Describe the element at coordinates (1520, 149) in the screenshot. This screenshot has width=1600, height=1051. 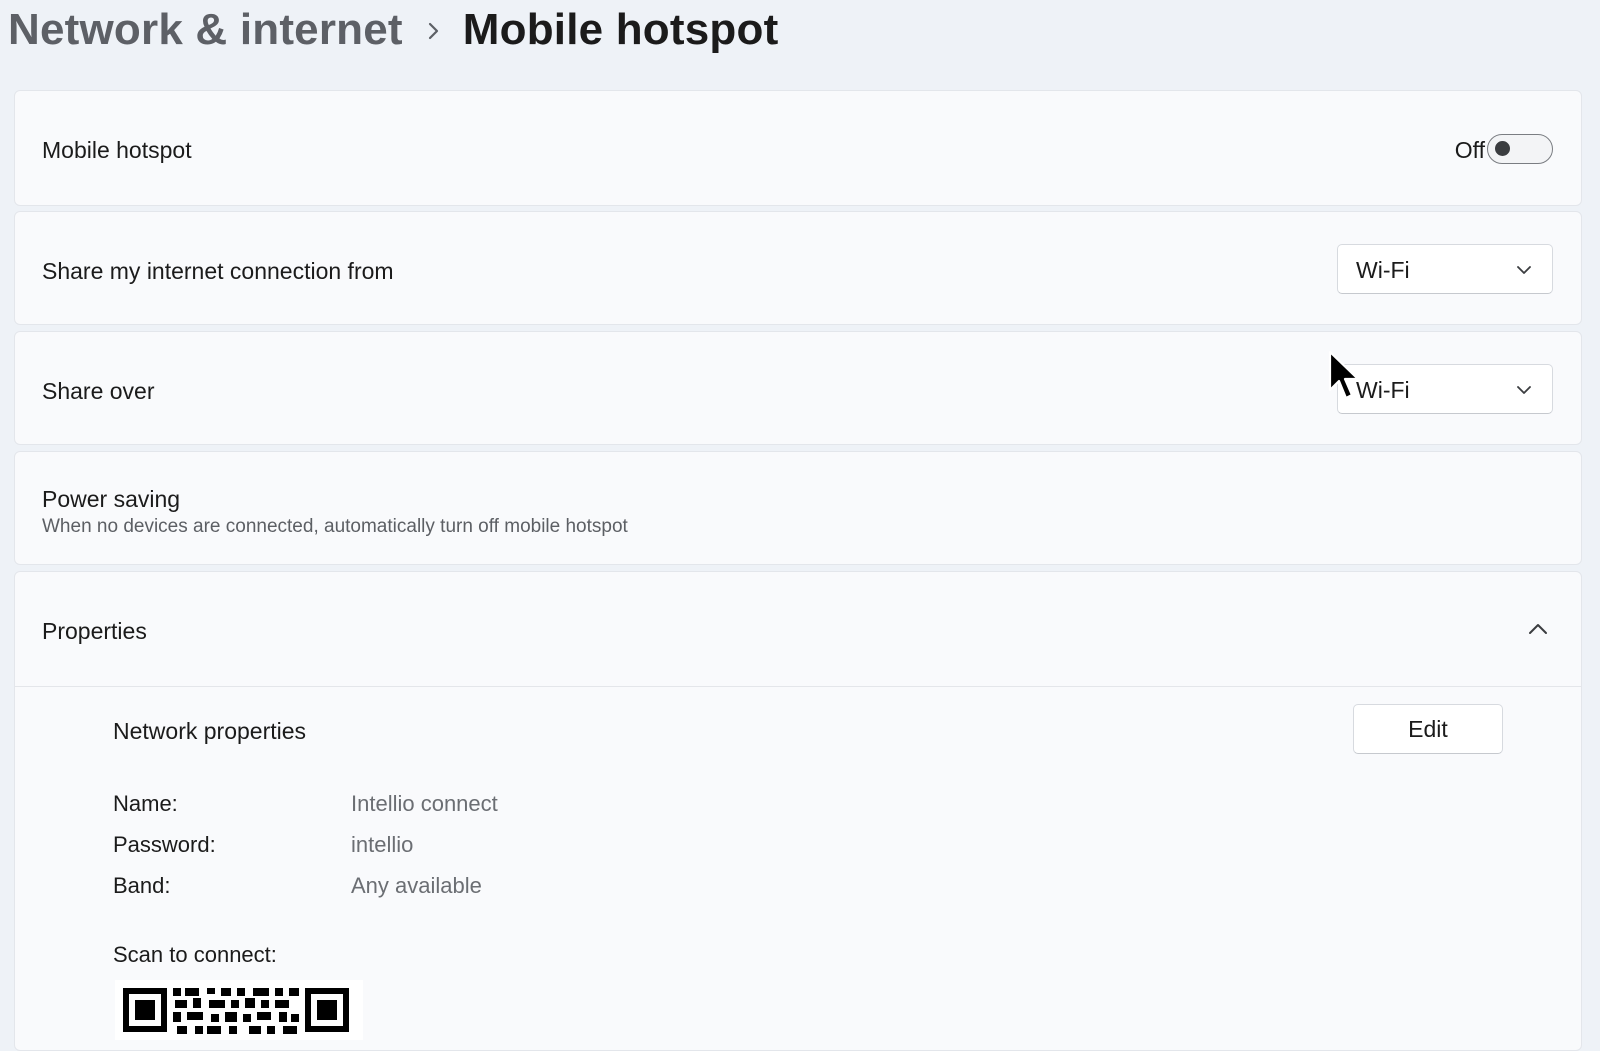
I see `mobile-hotspot-toggle` at that location.